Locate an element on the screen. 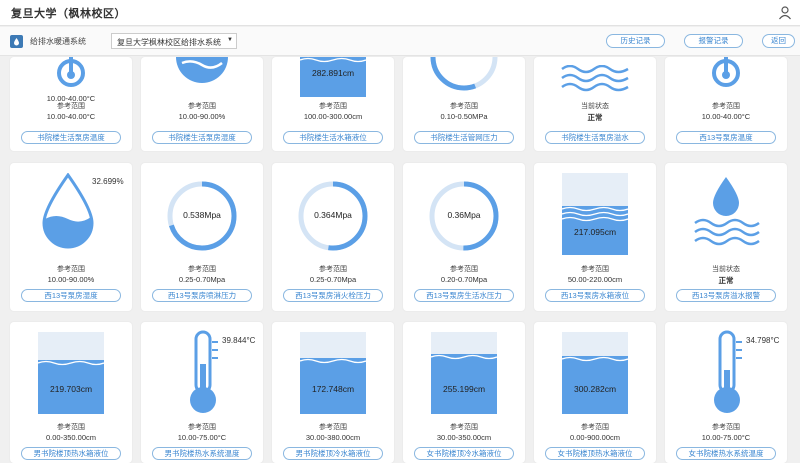 This screenshot has width=800, height=463. sensor-card: 0.364Mpa 参考范围 0.25-0.70Mpa 西13号泵房消火栓压力 is located at coordinates (333, 237).